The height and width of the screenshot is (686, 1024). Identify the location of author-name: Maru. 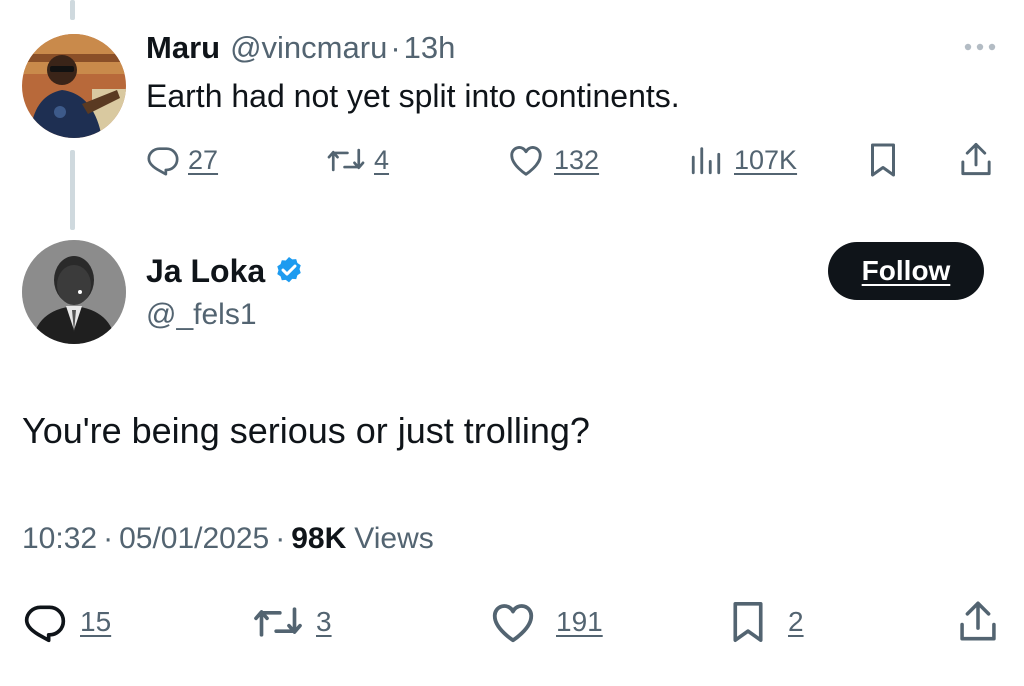
(183, 48).